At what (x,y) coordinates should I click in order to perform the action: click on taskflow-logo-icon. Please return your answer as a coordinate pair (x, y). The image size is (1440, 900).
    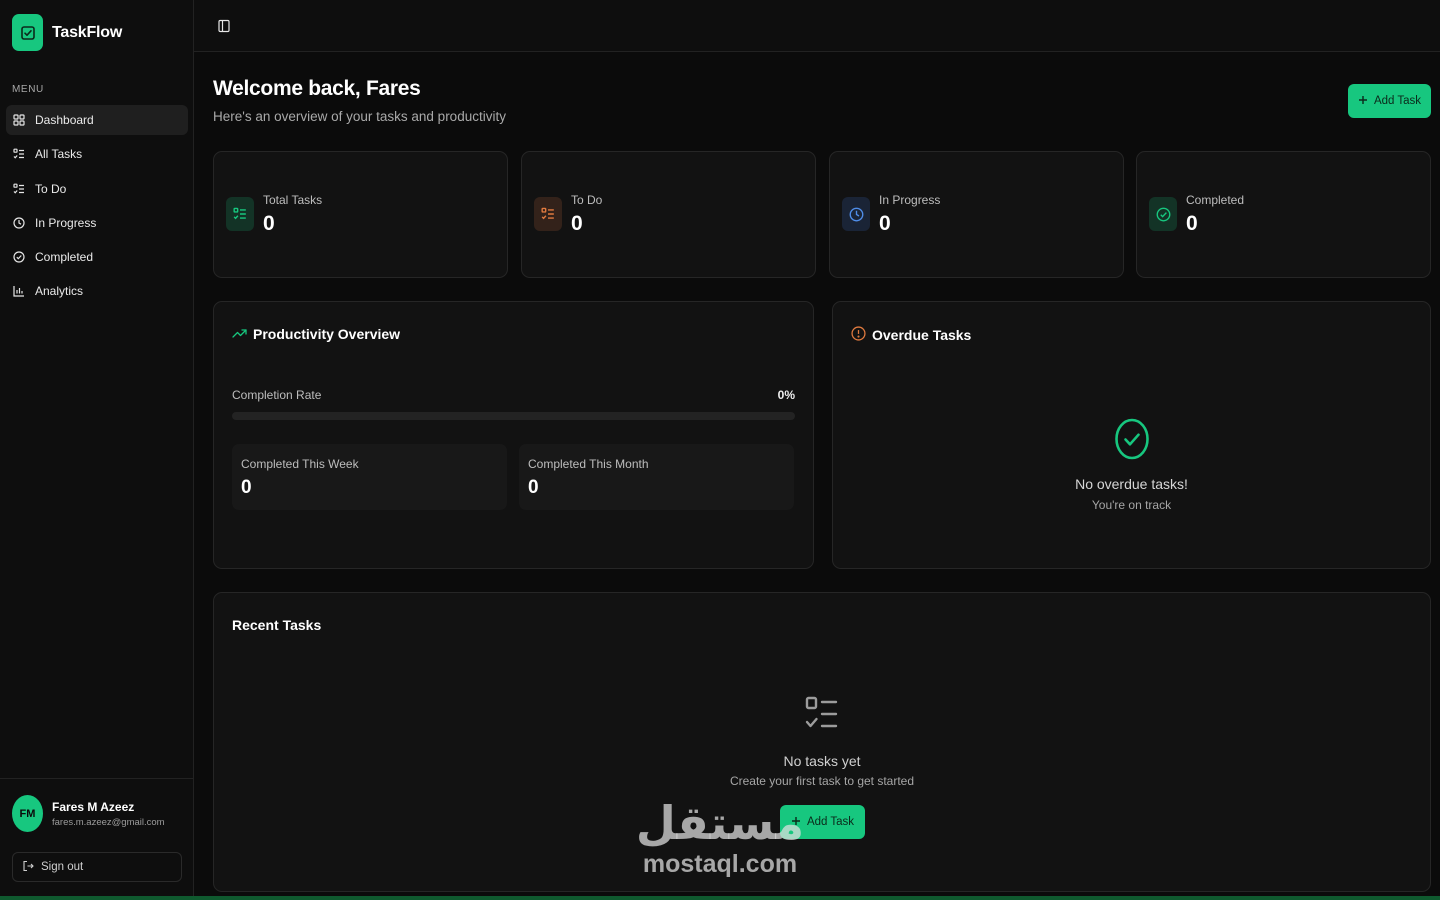
    Looking at the image, I should click on (27, 32).